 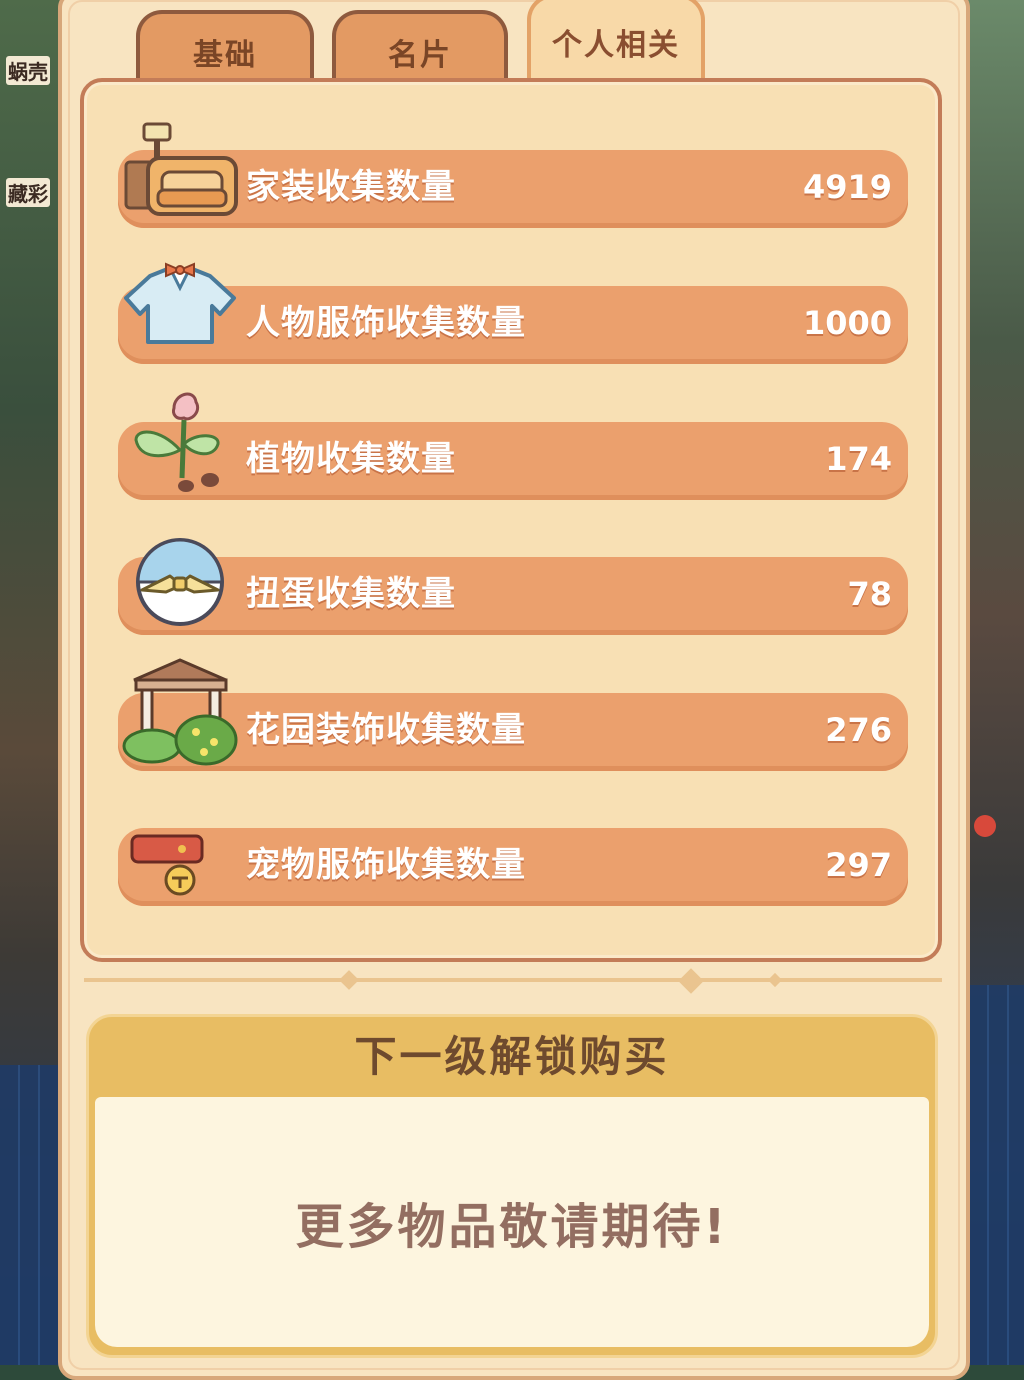 What do you see at coordinates (513, 461) in the screenshot?
I see `stat-row-plant` at bounding box center [513, 461].